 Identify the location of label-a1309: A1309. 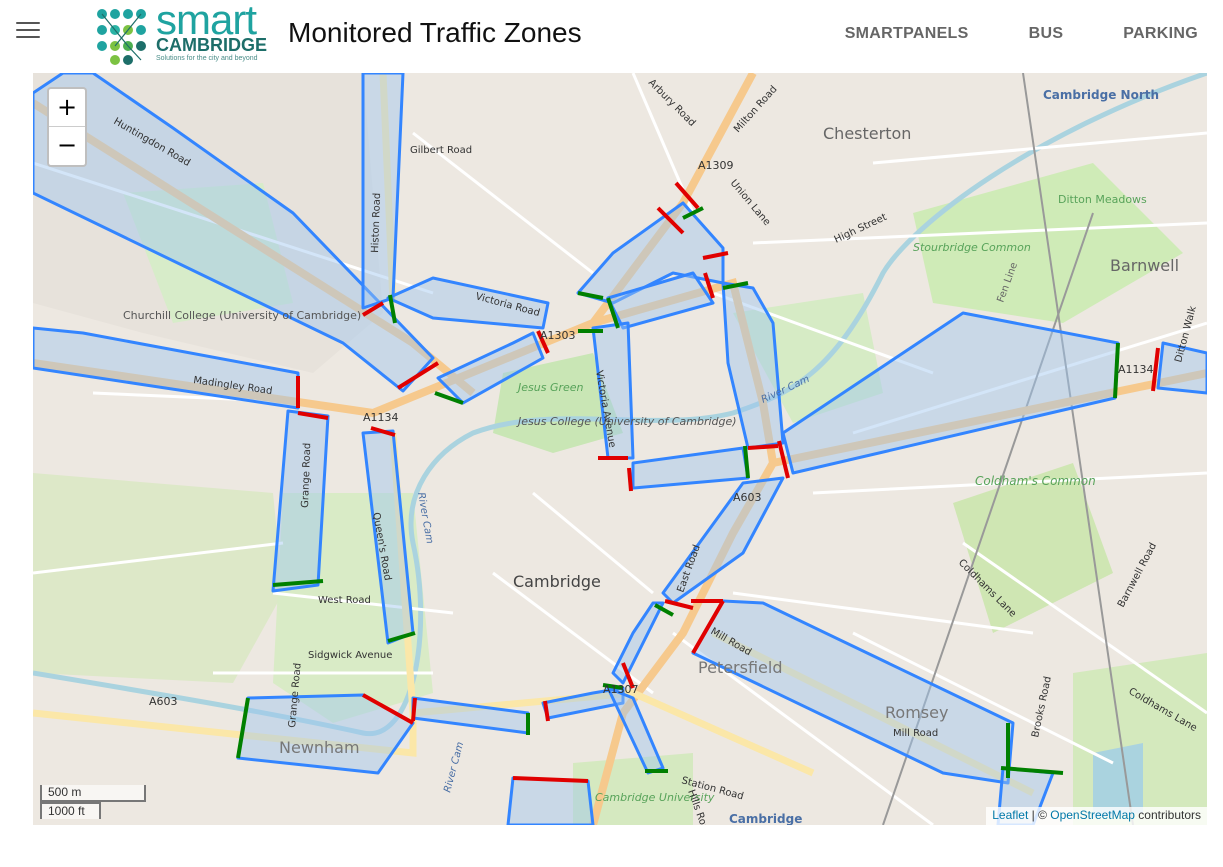
(716, 165).